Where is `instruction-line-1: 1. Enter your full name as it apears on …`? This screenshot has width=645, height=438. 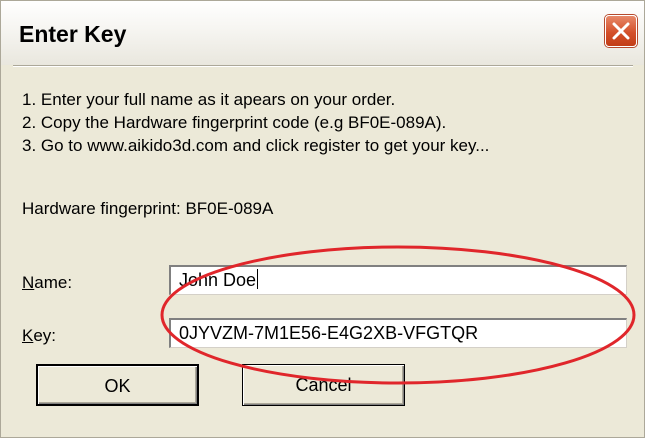 instruction-line-1: 1. Enter your full name as it apears on … is located at coordinates (209, 99).